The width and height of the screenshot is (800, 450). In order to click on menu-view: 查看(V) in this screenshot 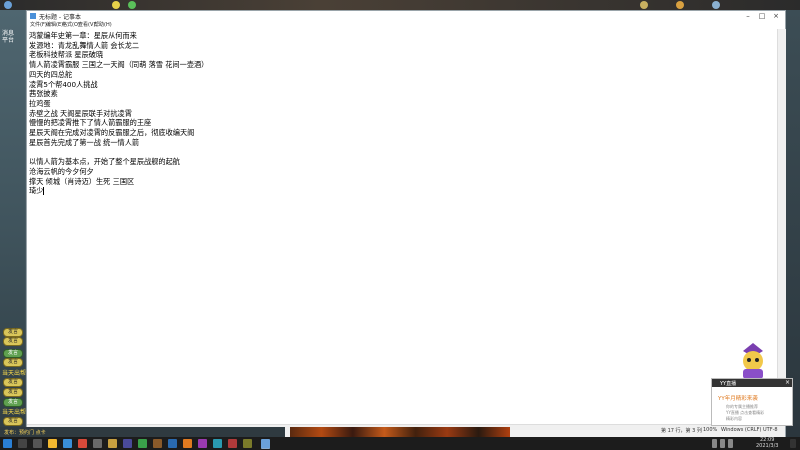, I will do `click(86, 25)`.